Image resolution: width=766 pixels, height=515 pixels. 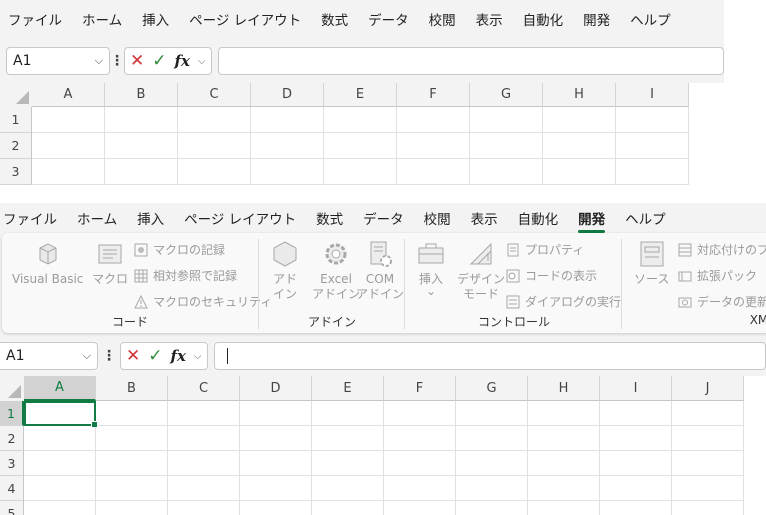 I want to click on macro-security-button: マクロのセキュリティ, so click(x=203, y=301).